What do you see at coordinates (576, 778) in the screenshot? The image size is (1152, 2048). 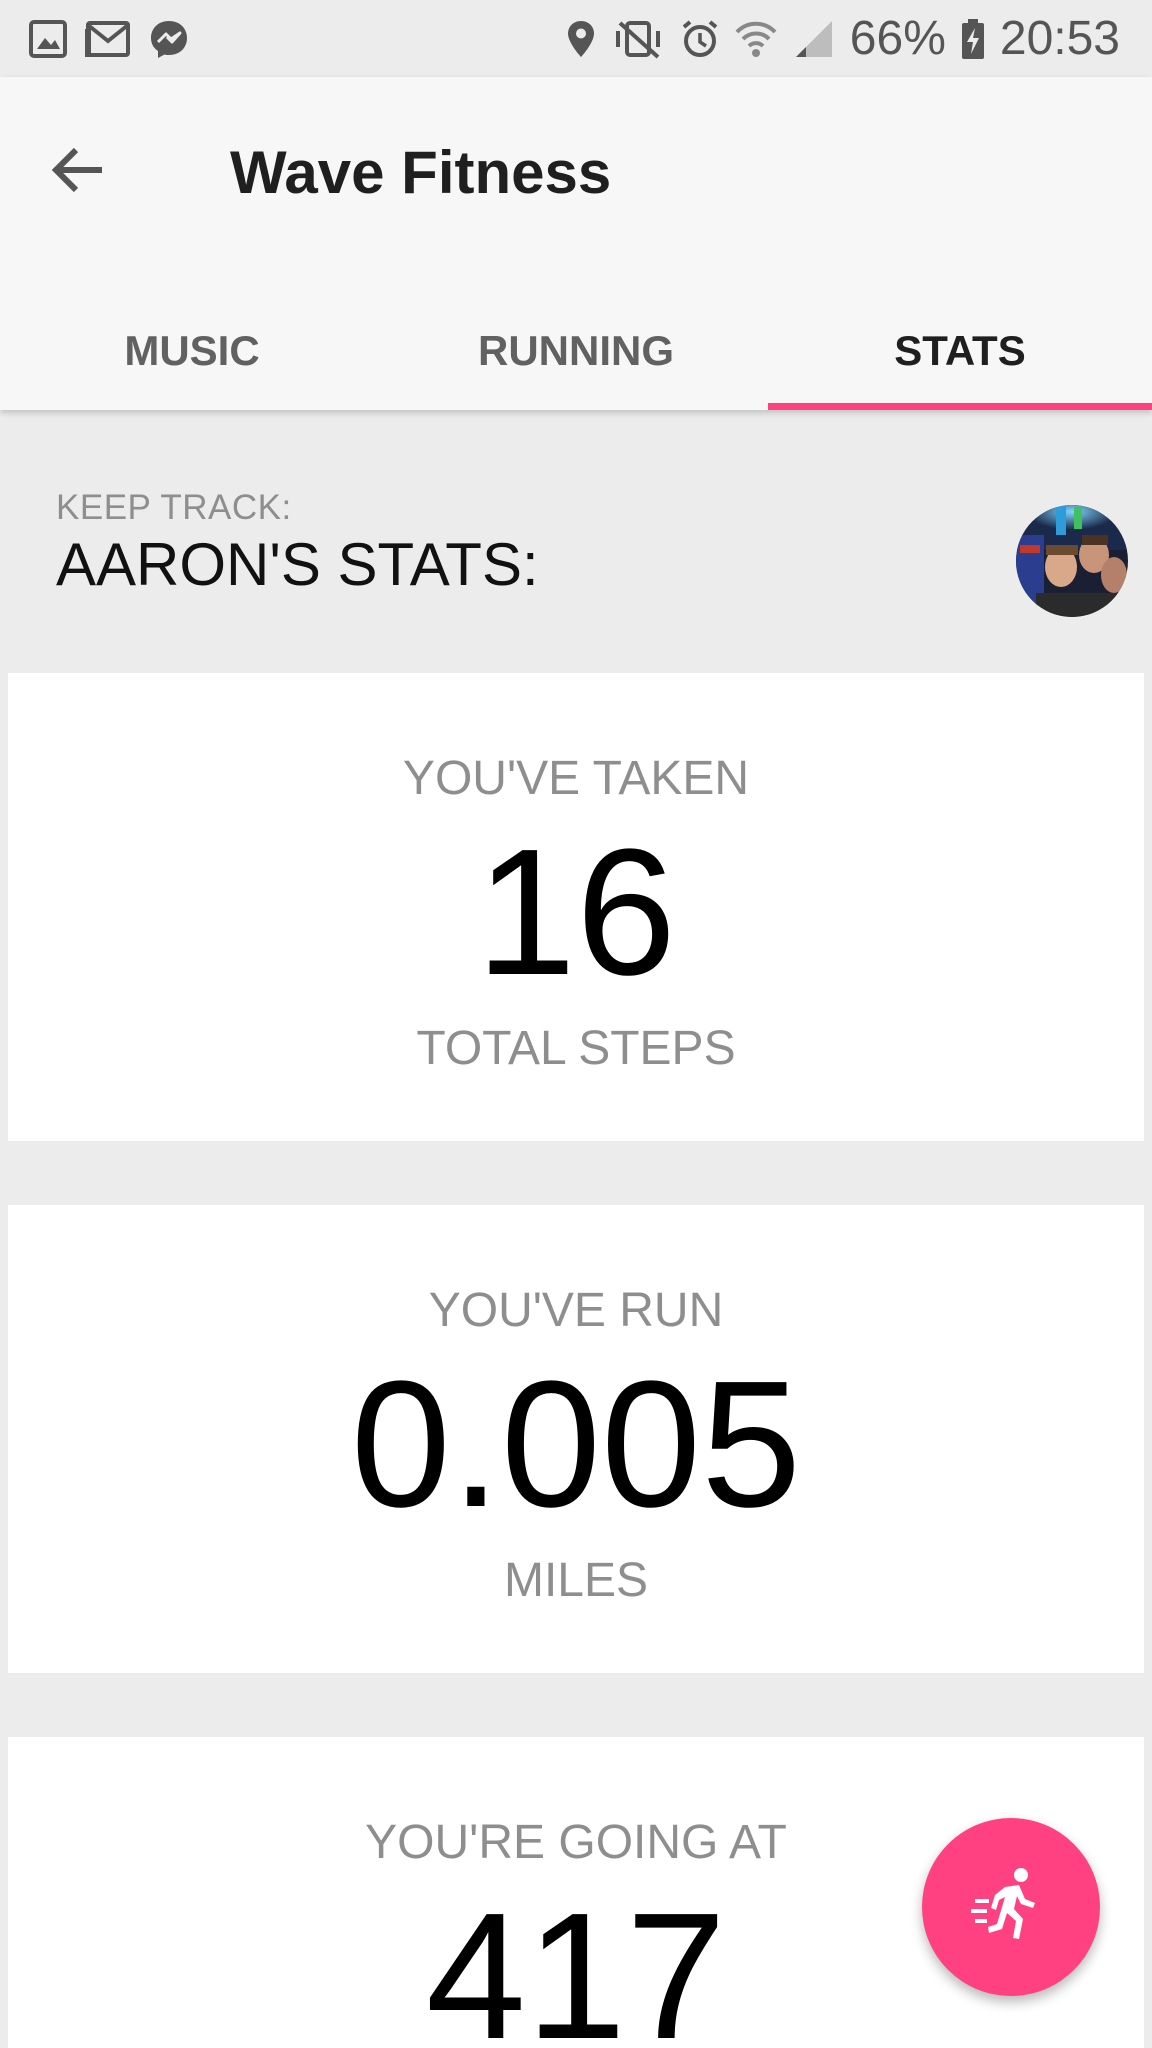 I see `stat-label: YOU'VE TAKEN` at bounding box center [576, 778].